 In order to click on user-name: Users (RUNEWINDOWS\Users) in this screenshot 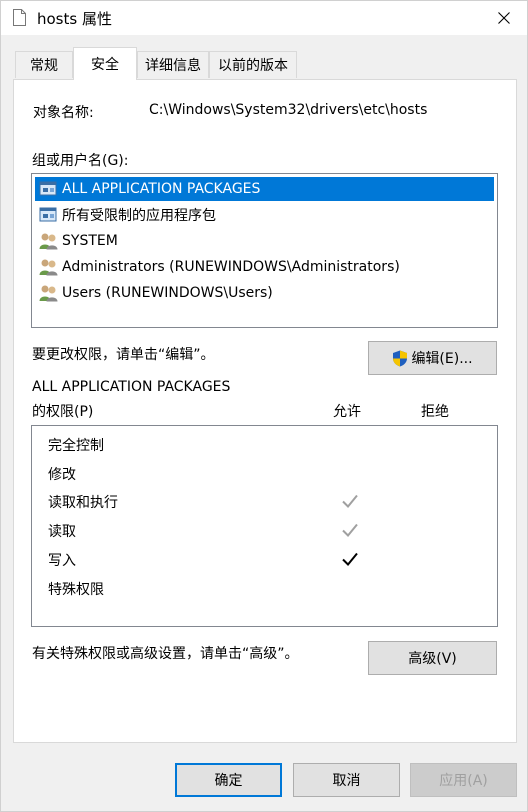, I will do `click(167, 293)`.